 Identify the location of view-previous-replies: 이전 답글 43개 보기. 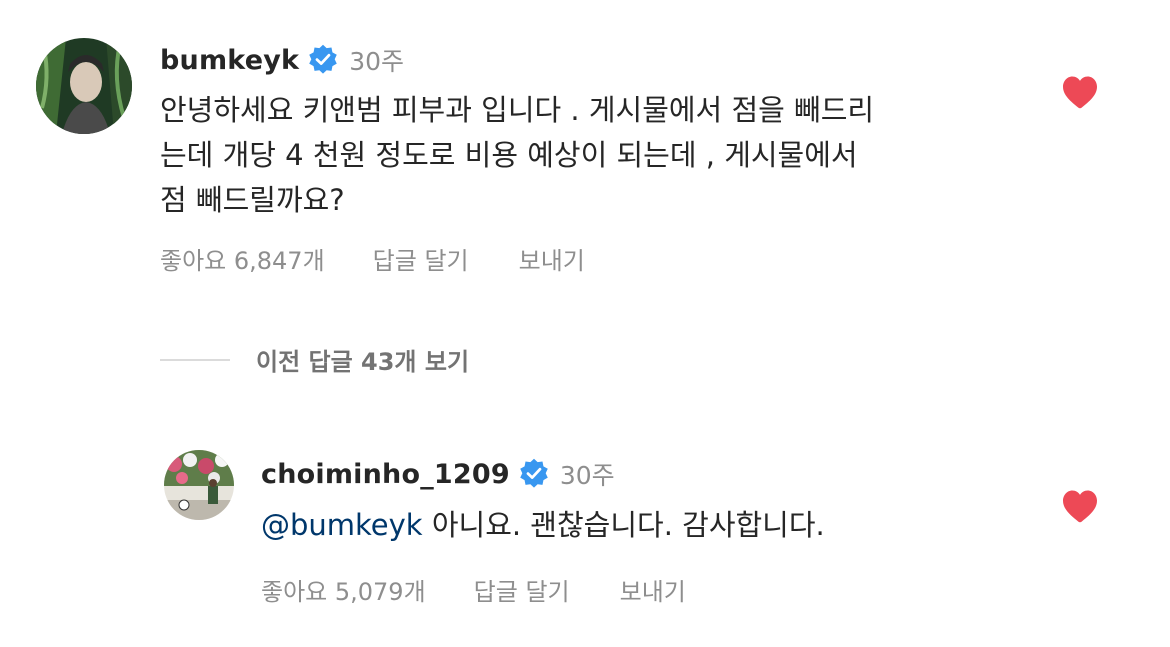
(314, 359).